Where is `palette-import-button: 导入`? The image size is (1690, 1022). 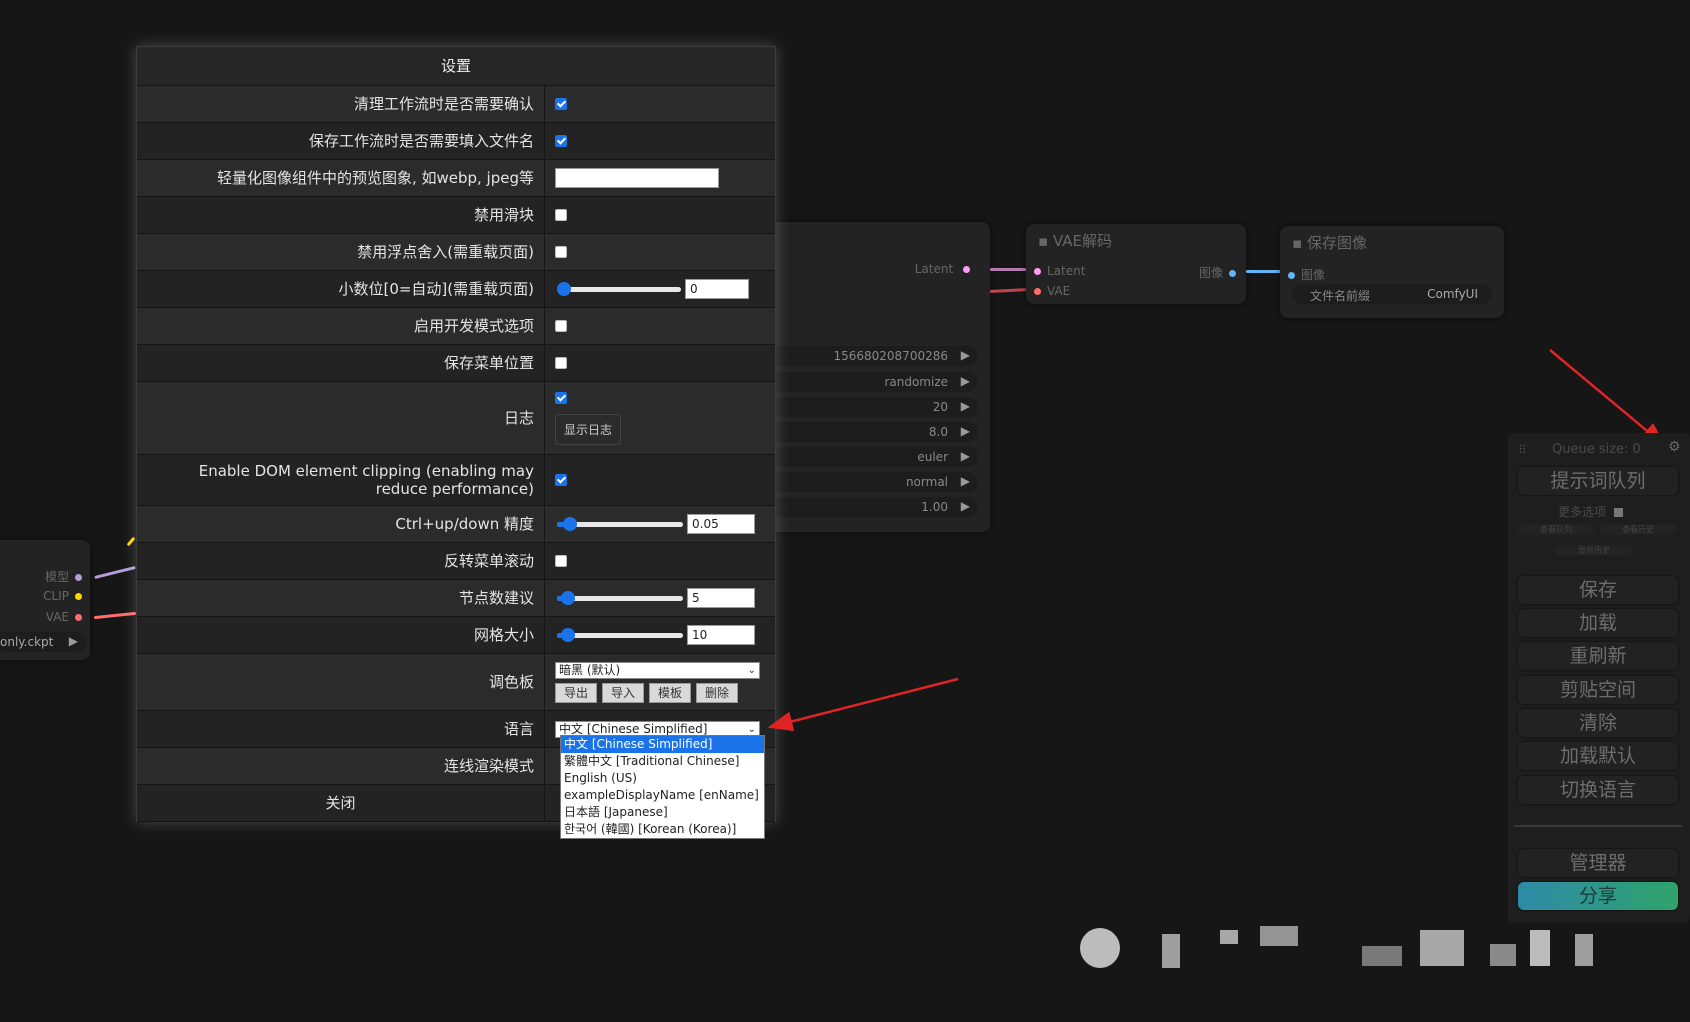
palette-import-button: 导入 is located at coordinates (623, 692).